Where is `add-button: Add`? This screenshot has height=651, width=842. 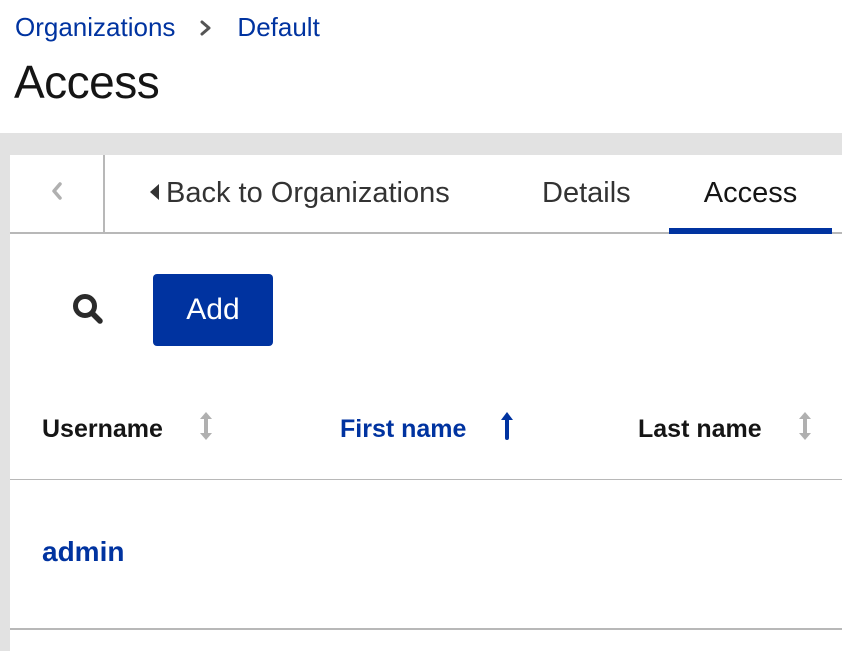
add-button: Add is located at coordinates (213, 310).